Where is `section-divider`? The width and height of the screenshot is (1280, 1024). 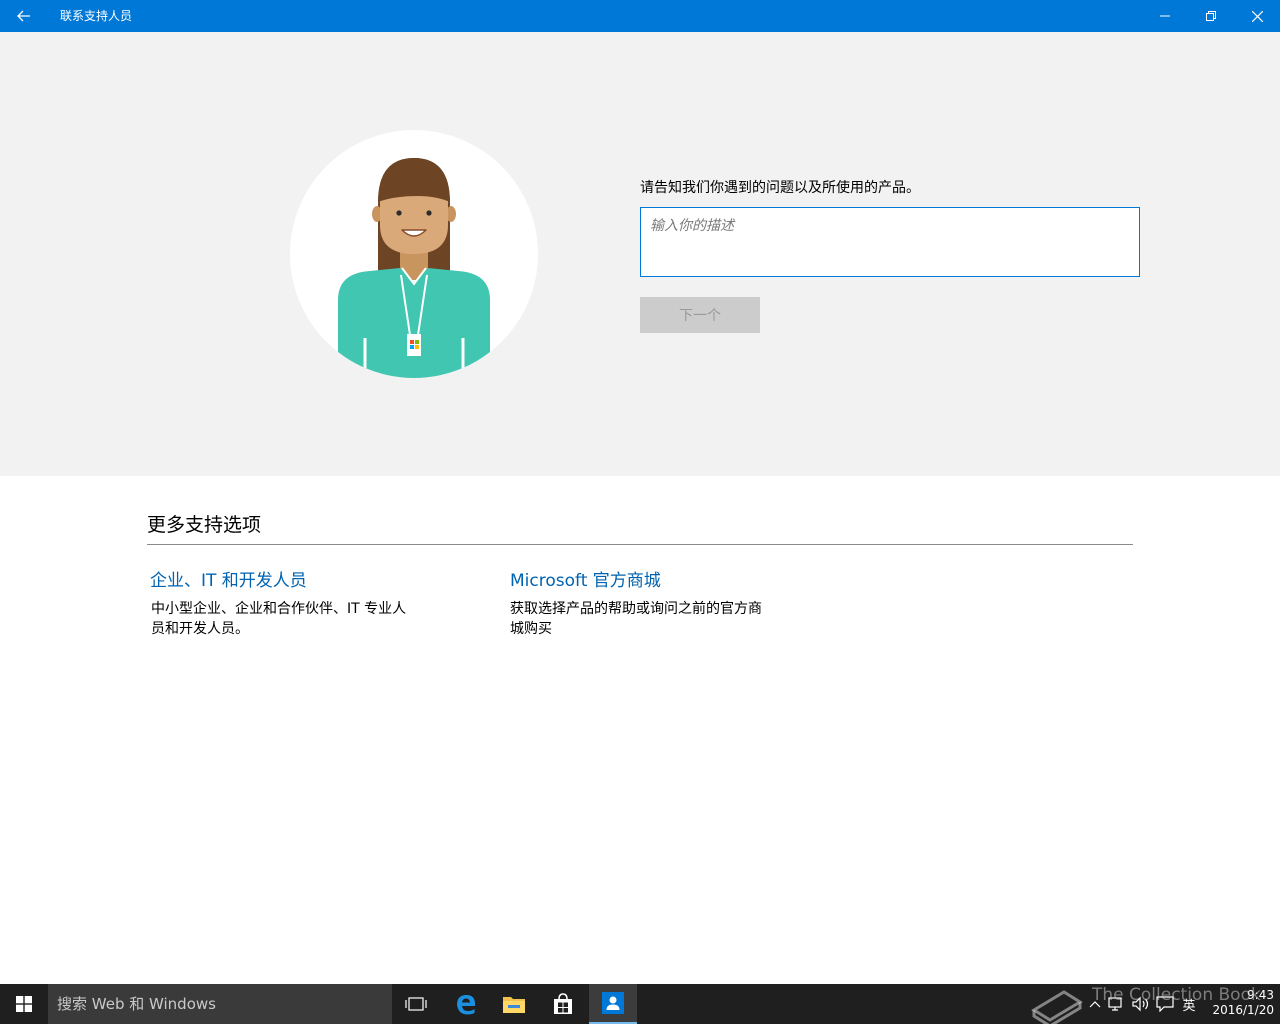 section-divider is located at coordinates (640, 544).